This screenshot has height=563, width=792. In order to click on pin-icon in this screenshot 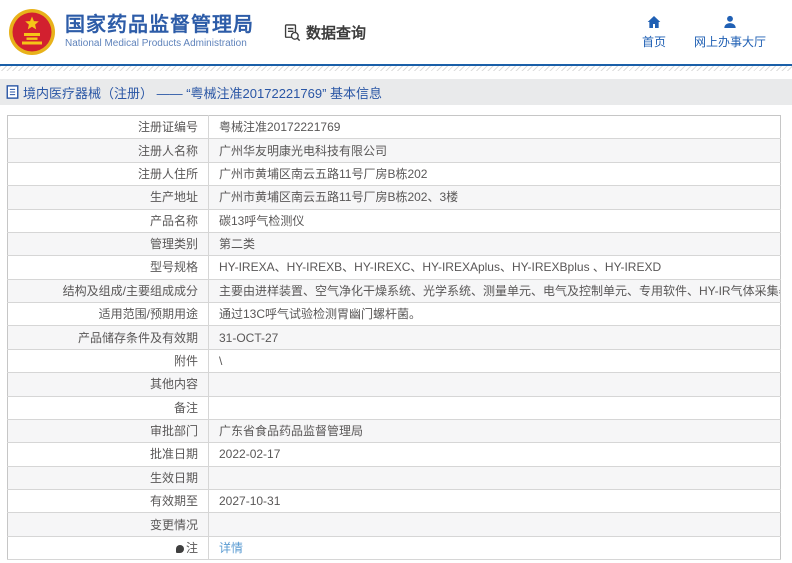, I will do `click(179, 548)`.